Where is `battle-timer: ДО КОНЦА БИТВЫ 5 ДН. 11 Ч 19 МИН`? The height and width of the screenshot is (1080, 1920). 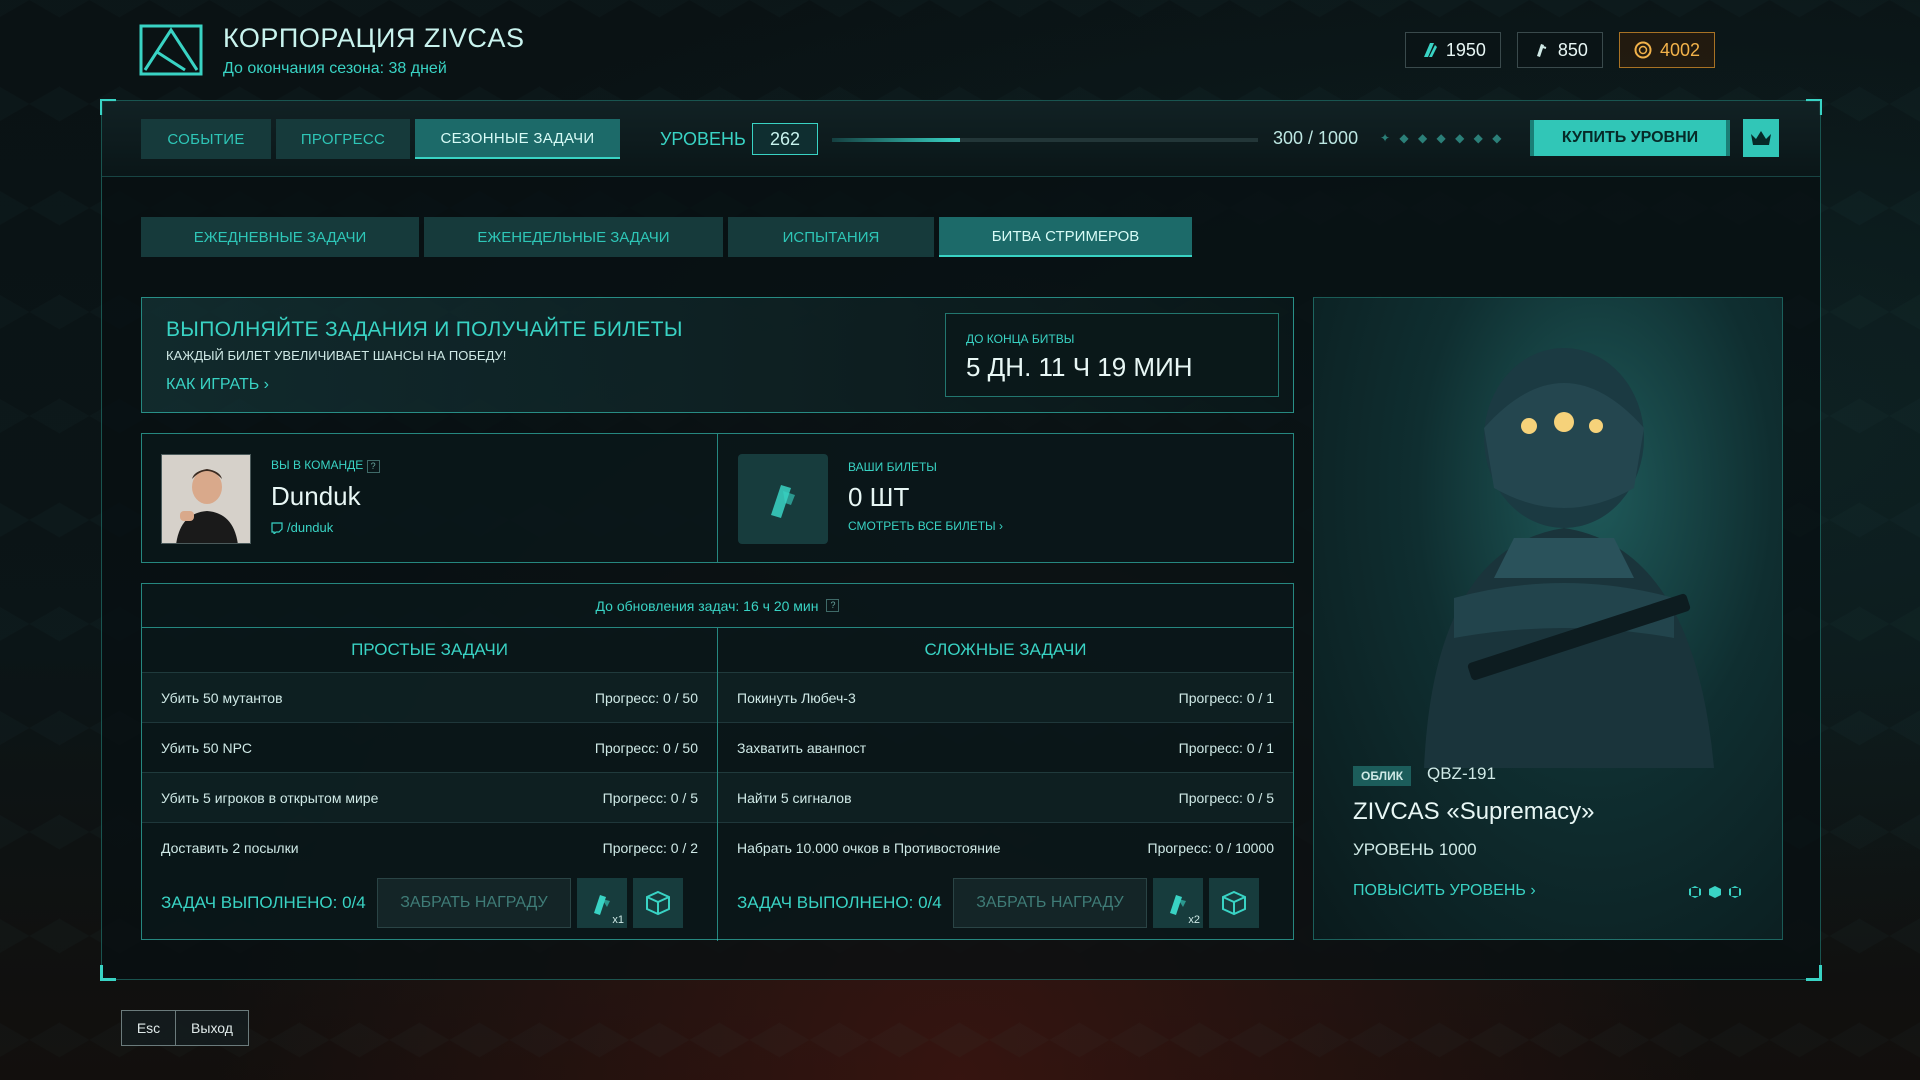 battle-timer: ДО КОНЦА БИТВЫ 5 ДН. 11 Ч 19 МИН is located at coordinates (1112, 355).